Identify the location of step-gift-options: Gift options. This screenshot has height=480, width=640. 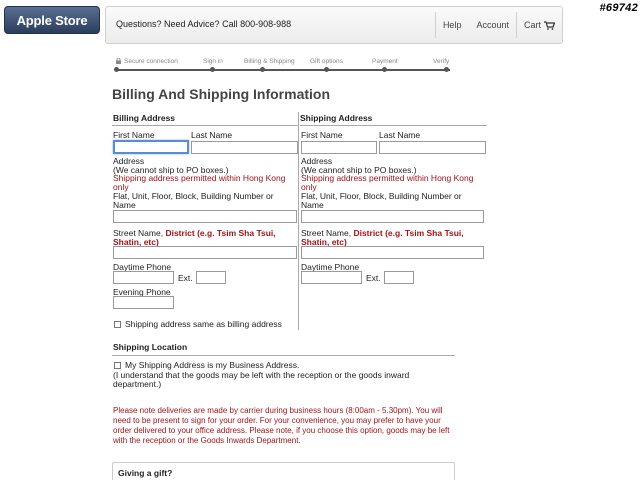
(326, 61).